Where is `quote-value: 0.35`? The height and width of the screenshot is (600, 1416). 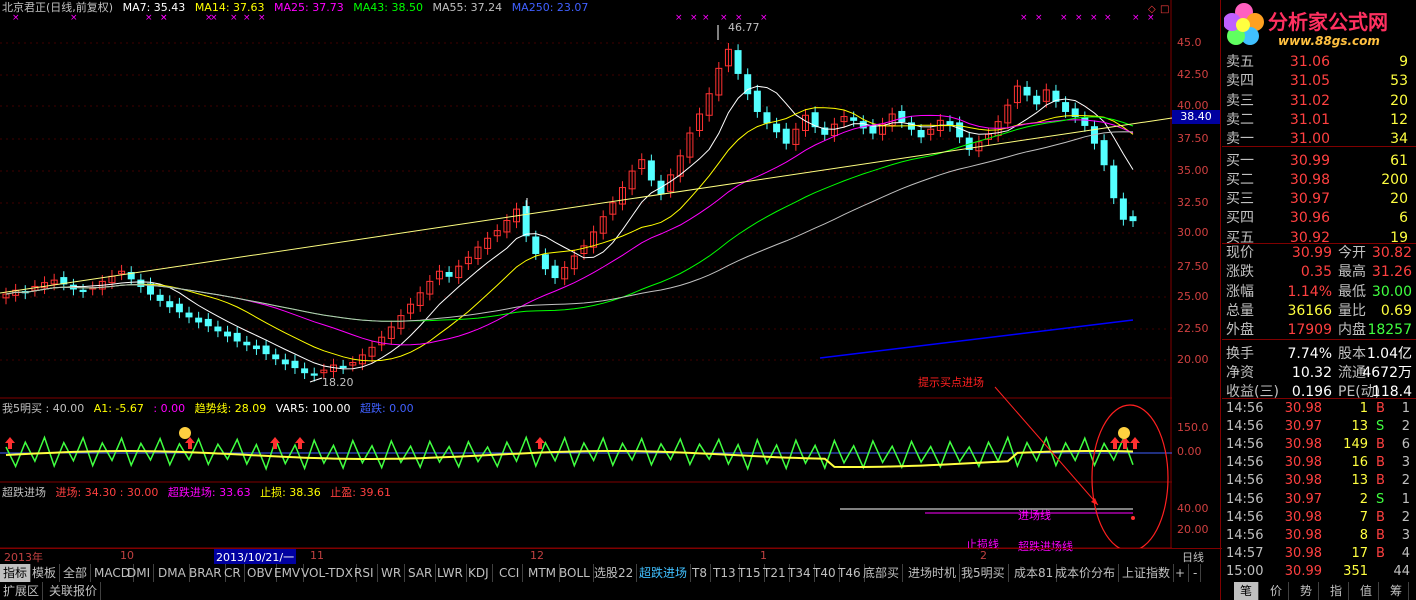
quote-value: 0.35 is located at coordinates (1316, 272).